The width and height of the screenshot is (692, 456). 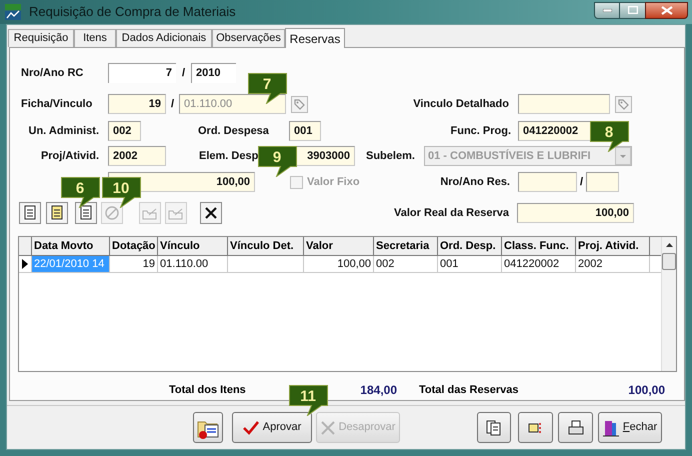 What do you see at coordinates (132, 12) in the screenshot?
I see `window-title: Requisição de Compra de Materiais` at bounding box center [132, 12].